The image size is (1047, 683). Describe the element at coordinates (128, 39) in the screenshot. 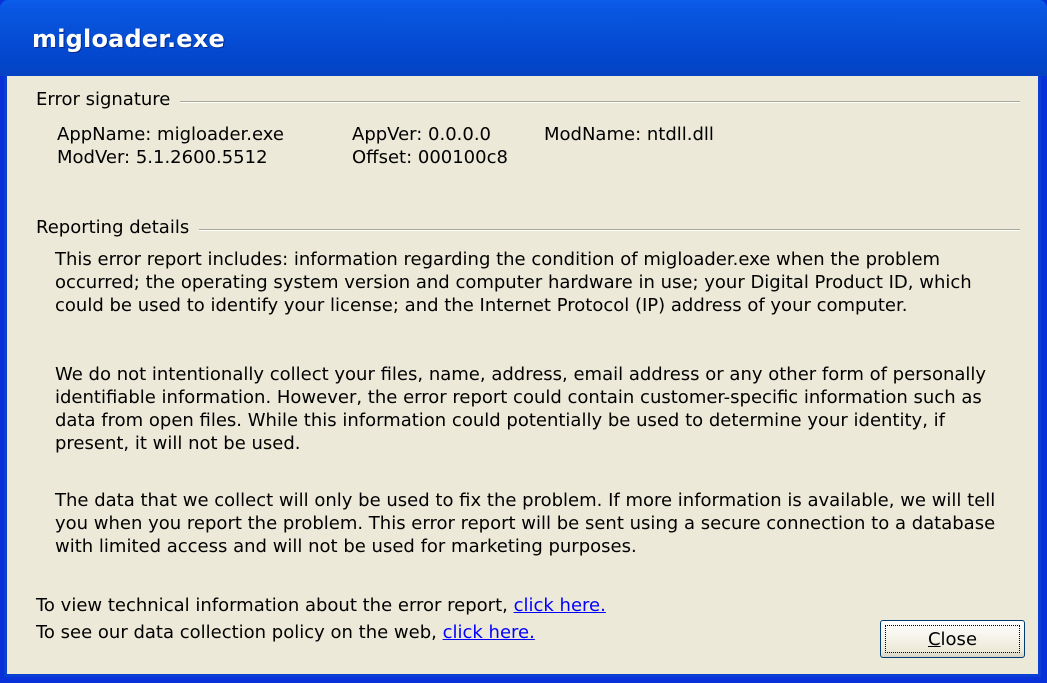

I see `window-title: migloader.exe` at that location.